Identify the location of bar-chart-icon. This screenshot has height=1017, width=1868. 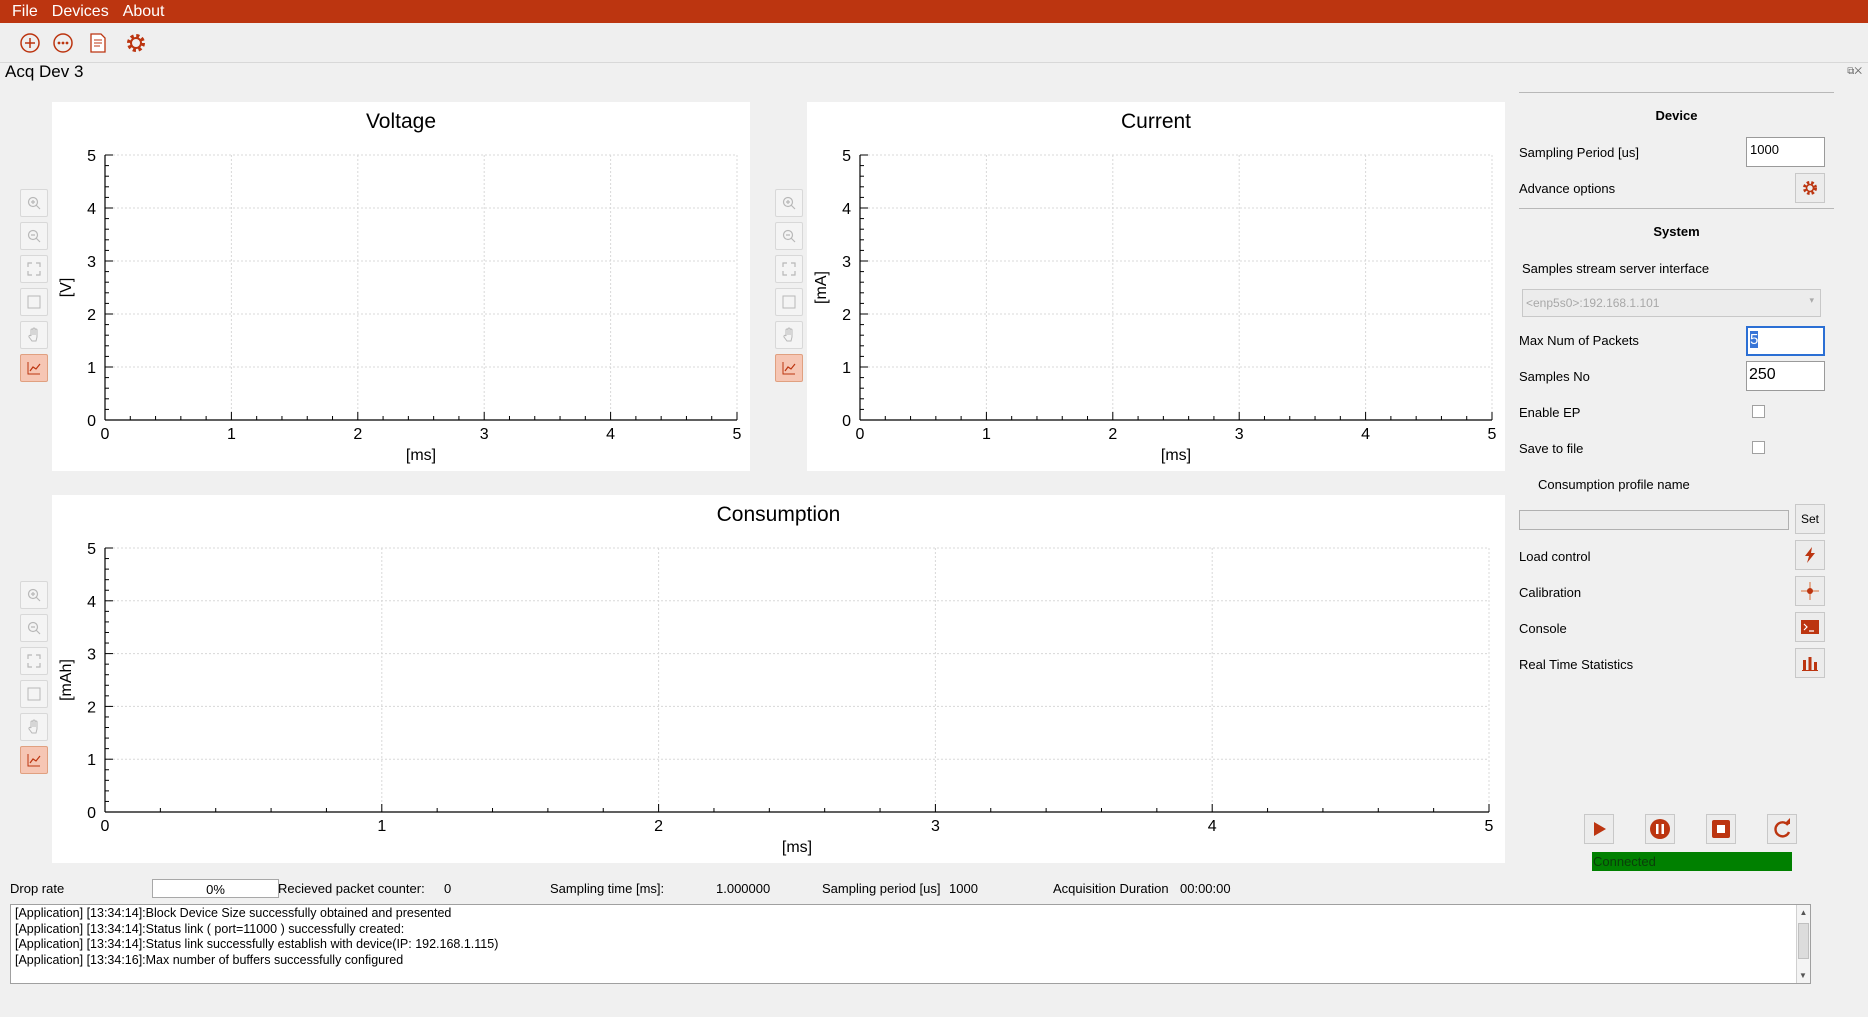
(1810, 664).